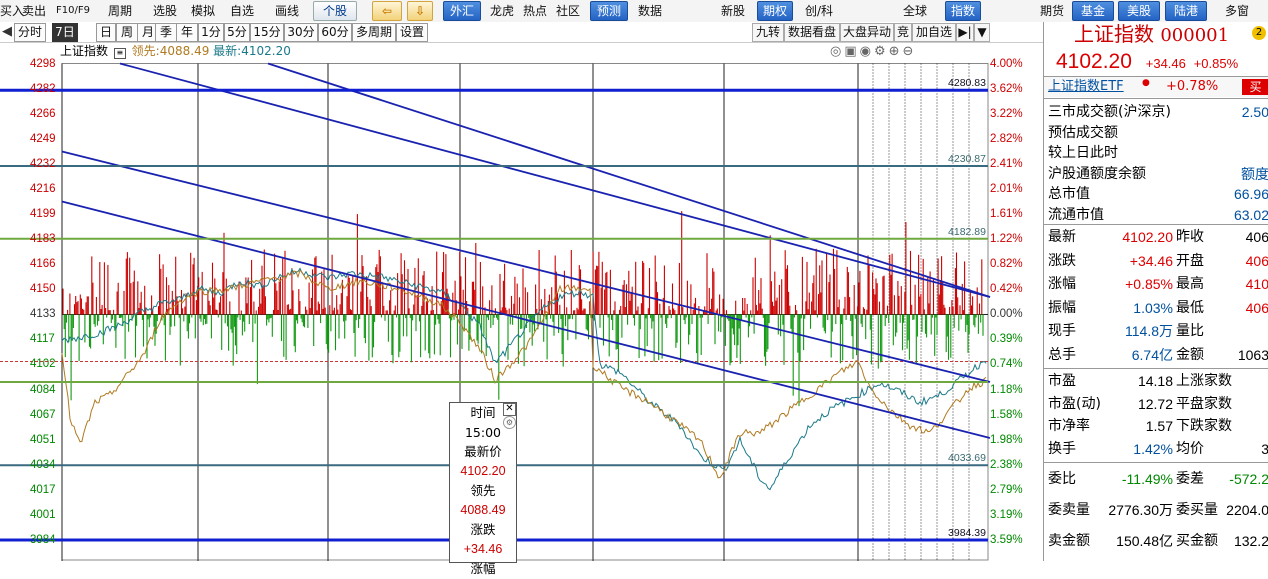  Describe the element at coordinates (106, 32) in the screenshot. I see `period-tab: 日` at that location.